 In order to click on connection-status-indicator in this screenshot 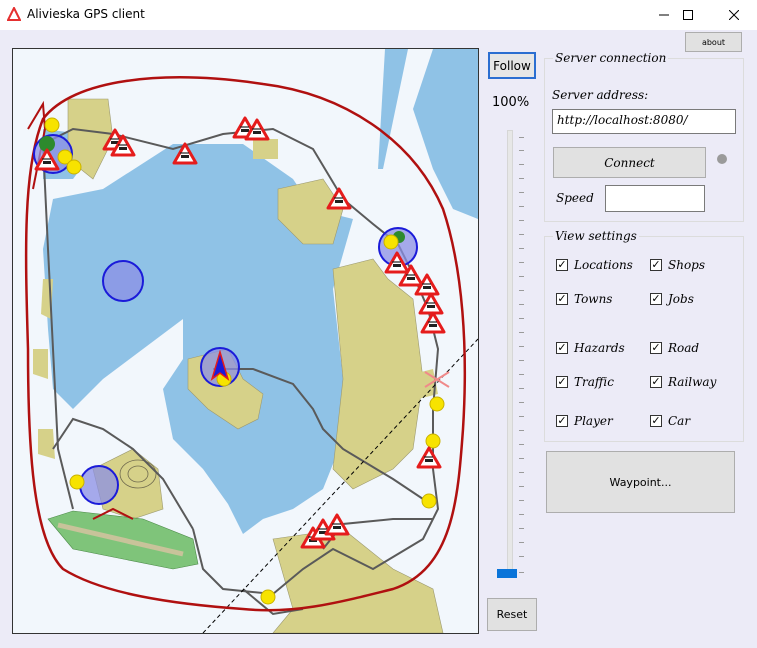, I will do `click(722, 159)`.